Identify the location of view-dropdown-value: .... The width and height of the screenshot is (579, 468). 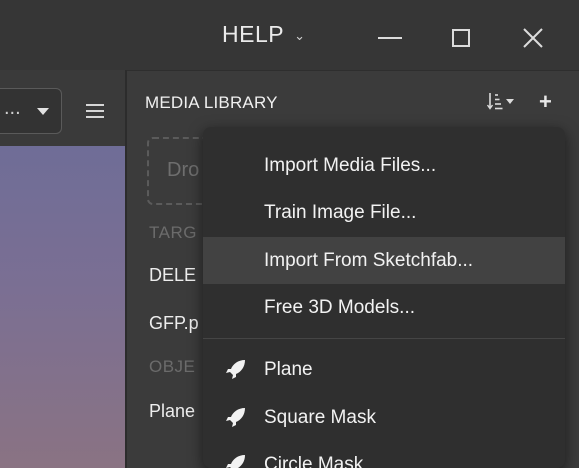
(12, 107).